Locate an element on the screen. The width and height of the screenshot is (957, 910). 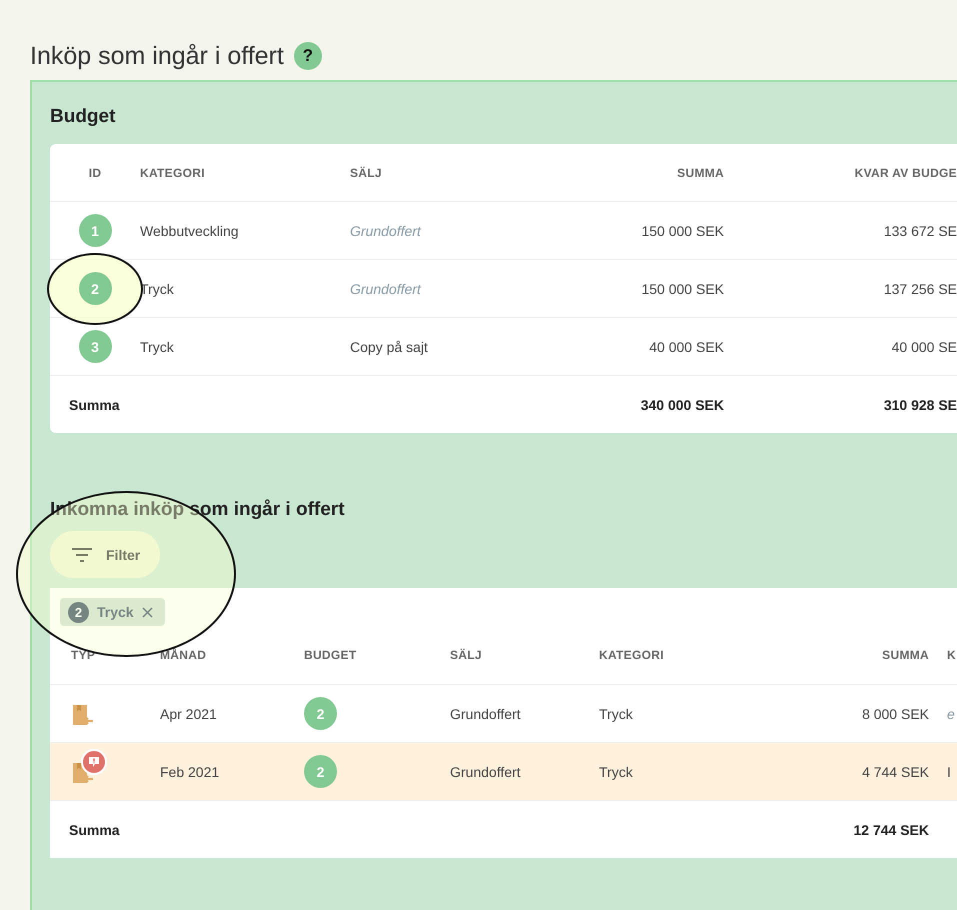
budget-id-badge: 3 is located at coordinates (95, 346).